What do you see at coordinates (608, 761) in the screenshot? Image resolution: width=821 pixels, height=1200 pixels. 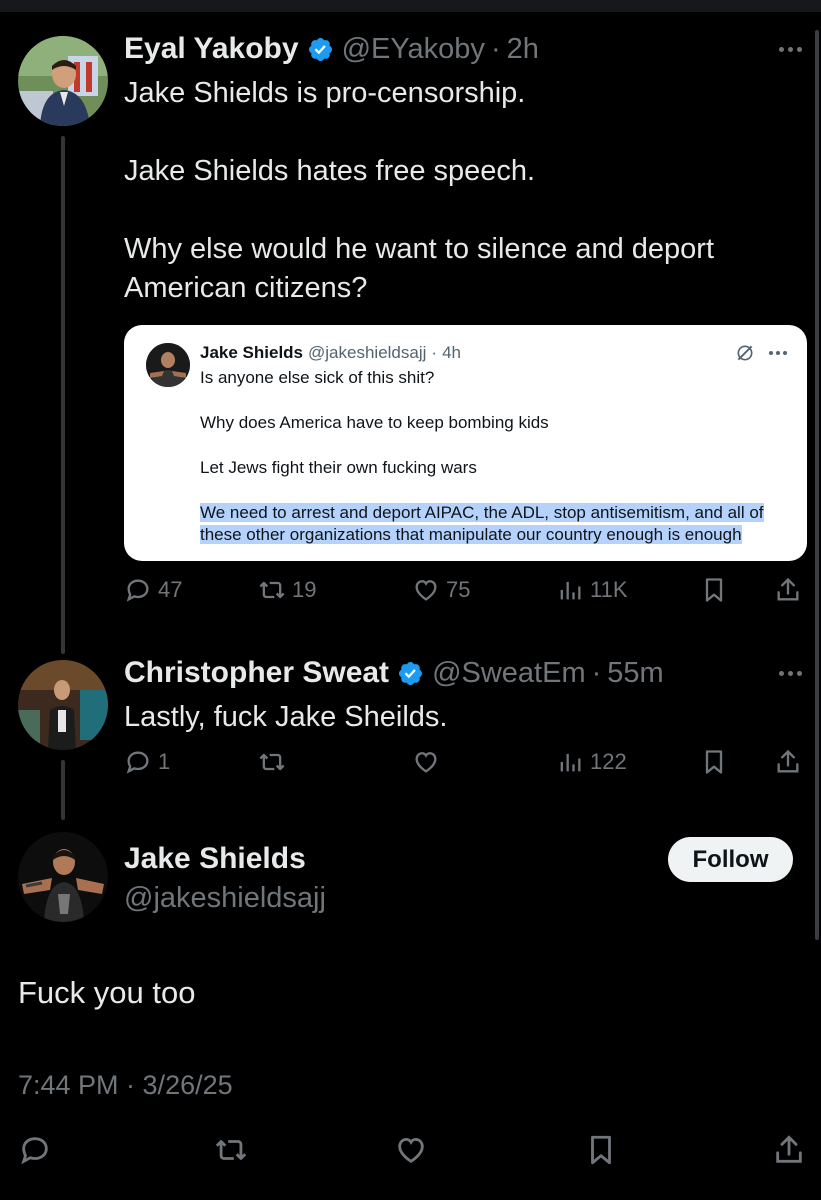 I see `views-count: 122` at bounding box center [608, 761].